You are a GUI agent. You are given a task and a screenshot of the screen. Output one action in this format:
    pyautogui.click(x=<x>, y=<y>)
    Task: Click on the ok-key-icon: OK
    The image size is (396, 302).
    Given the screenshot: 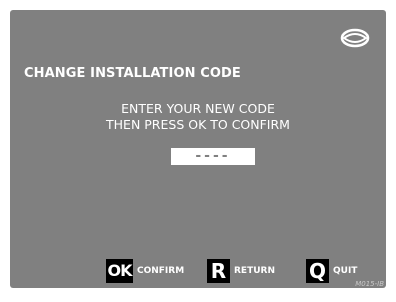 What is the action you would take?
    pyautogui.click(x=119, y=271)
    